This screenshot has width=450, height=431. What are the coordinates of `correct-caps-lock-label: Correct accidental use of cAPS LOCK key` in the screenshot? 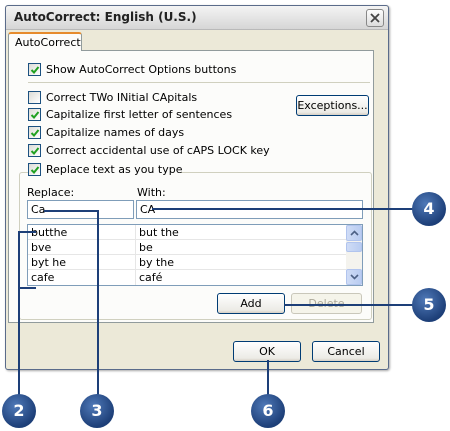 It's located at (158, 150).